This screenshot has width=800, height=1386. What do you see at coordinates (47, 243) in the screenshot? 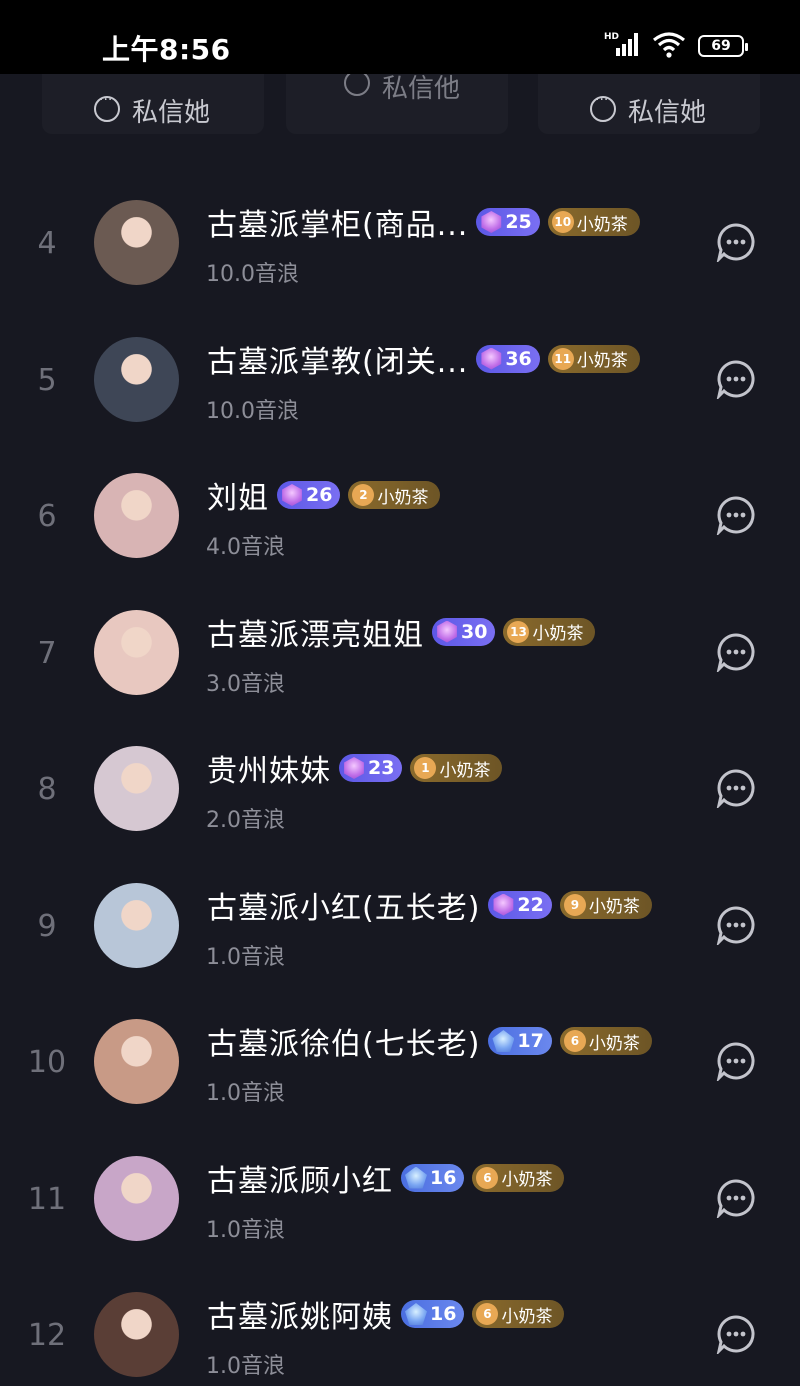
I see `rank-number: 4` at bounding box center [47, 243].